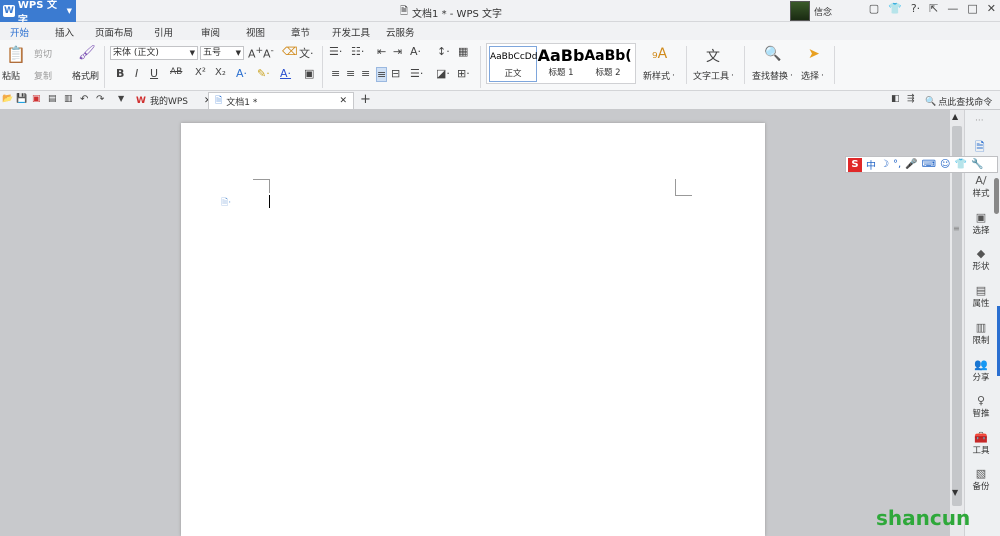  I want to click on paste-icon: 📋, so click(16, 54).